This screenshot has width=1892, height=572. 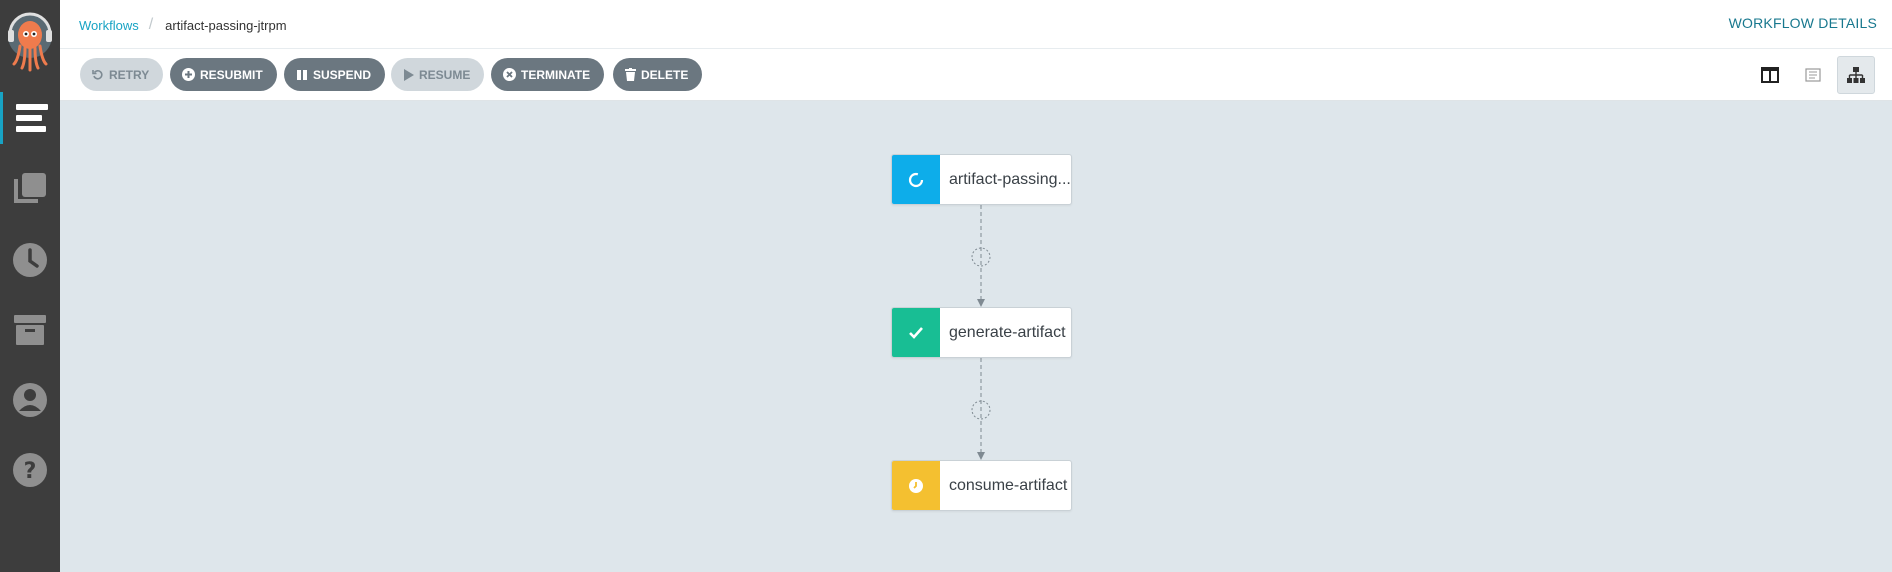 What do you see at coordinates (302, 75) in the screenshot?
I see `pause-icon` at bounding box center [302, 75].